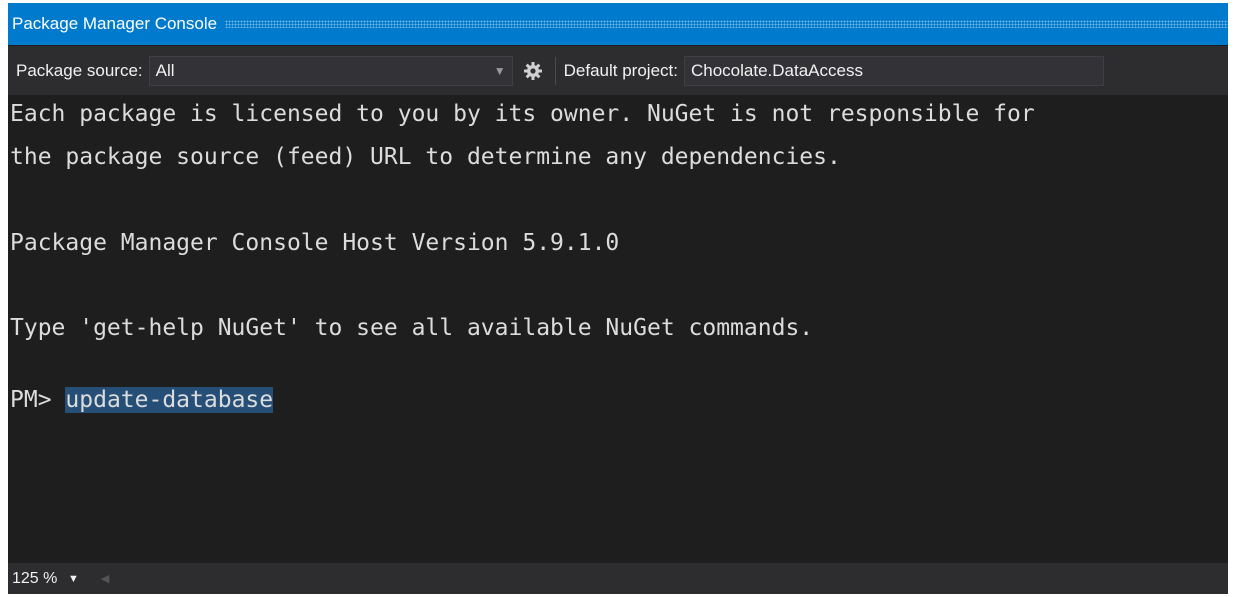 This screenshot has height=597, width=1235. I want to click on default-project-label: Default project:, so click(620, 70).